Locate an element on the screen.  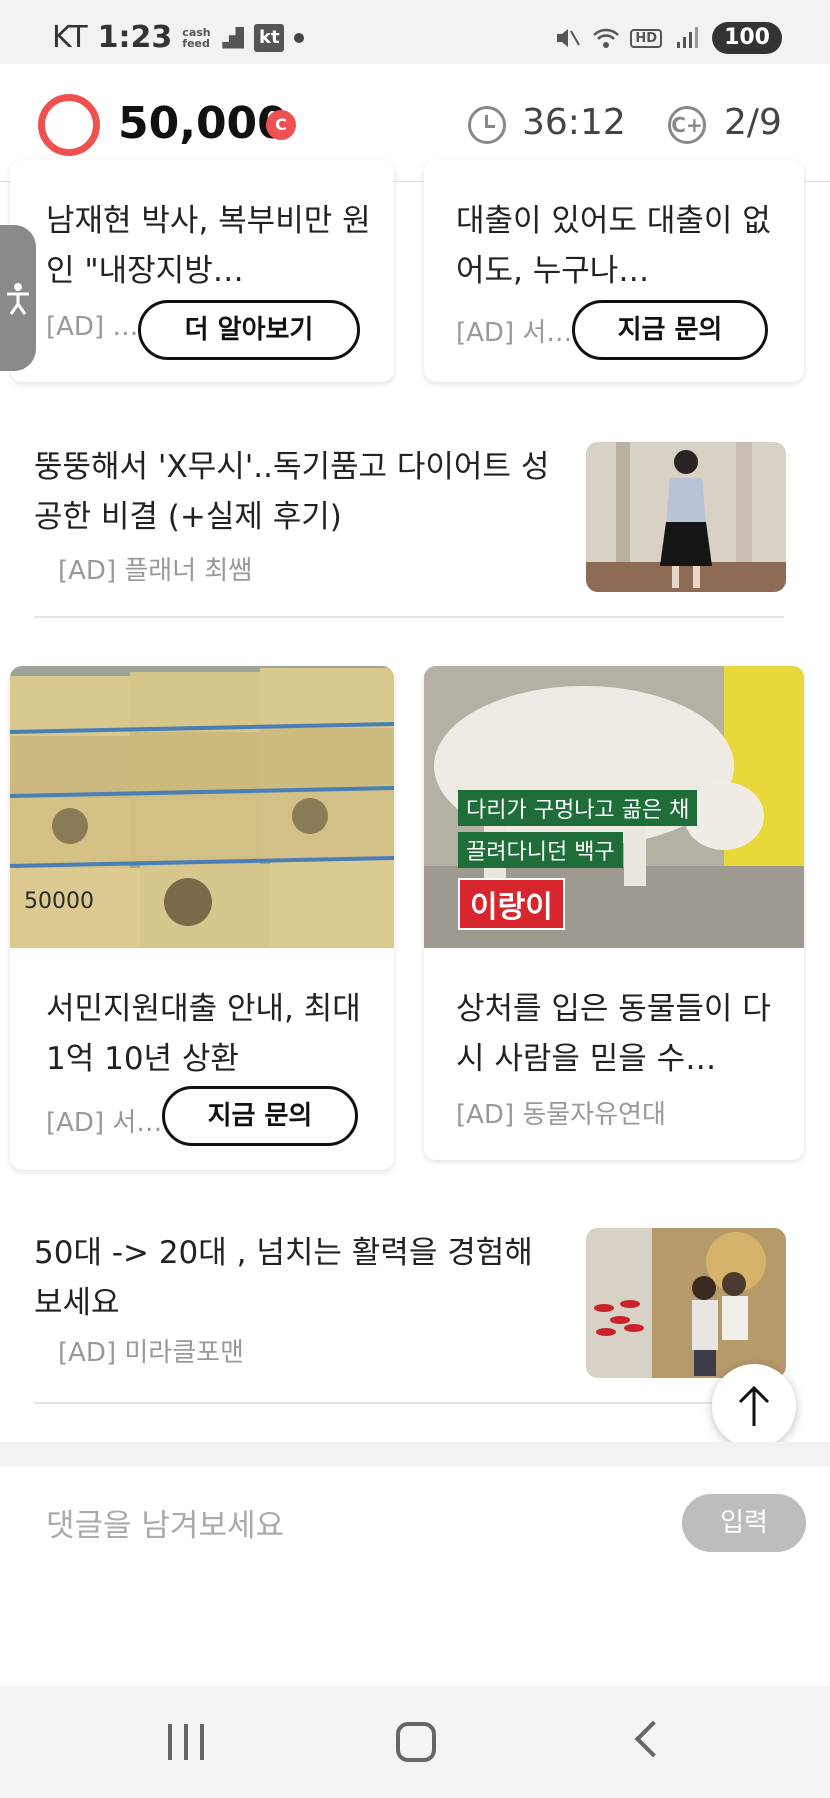
progress-ring-icon is located at coordinates (69, 125).